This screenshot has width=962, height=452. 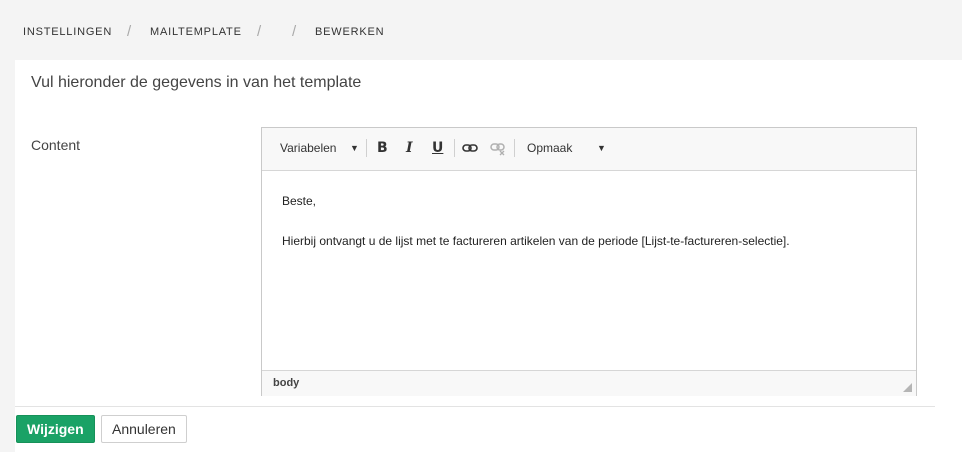 I want to click on breadcrumb-item-mailtemplate: MAILTEMPLATE, so click(x=196, y=32).